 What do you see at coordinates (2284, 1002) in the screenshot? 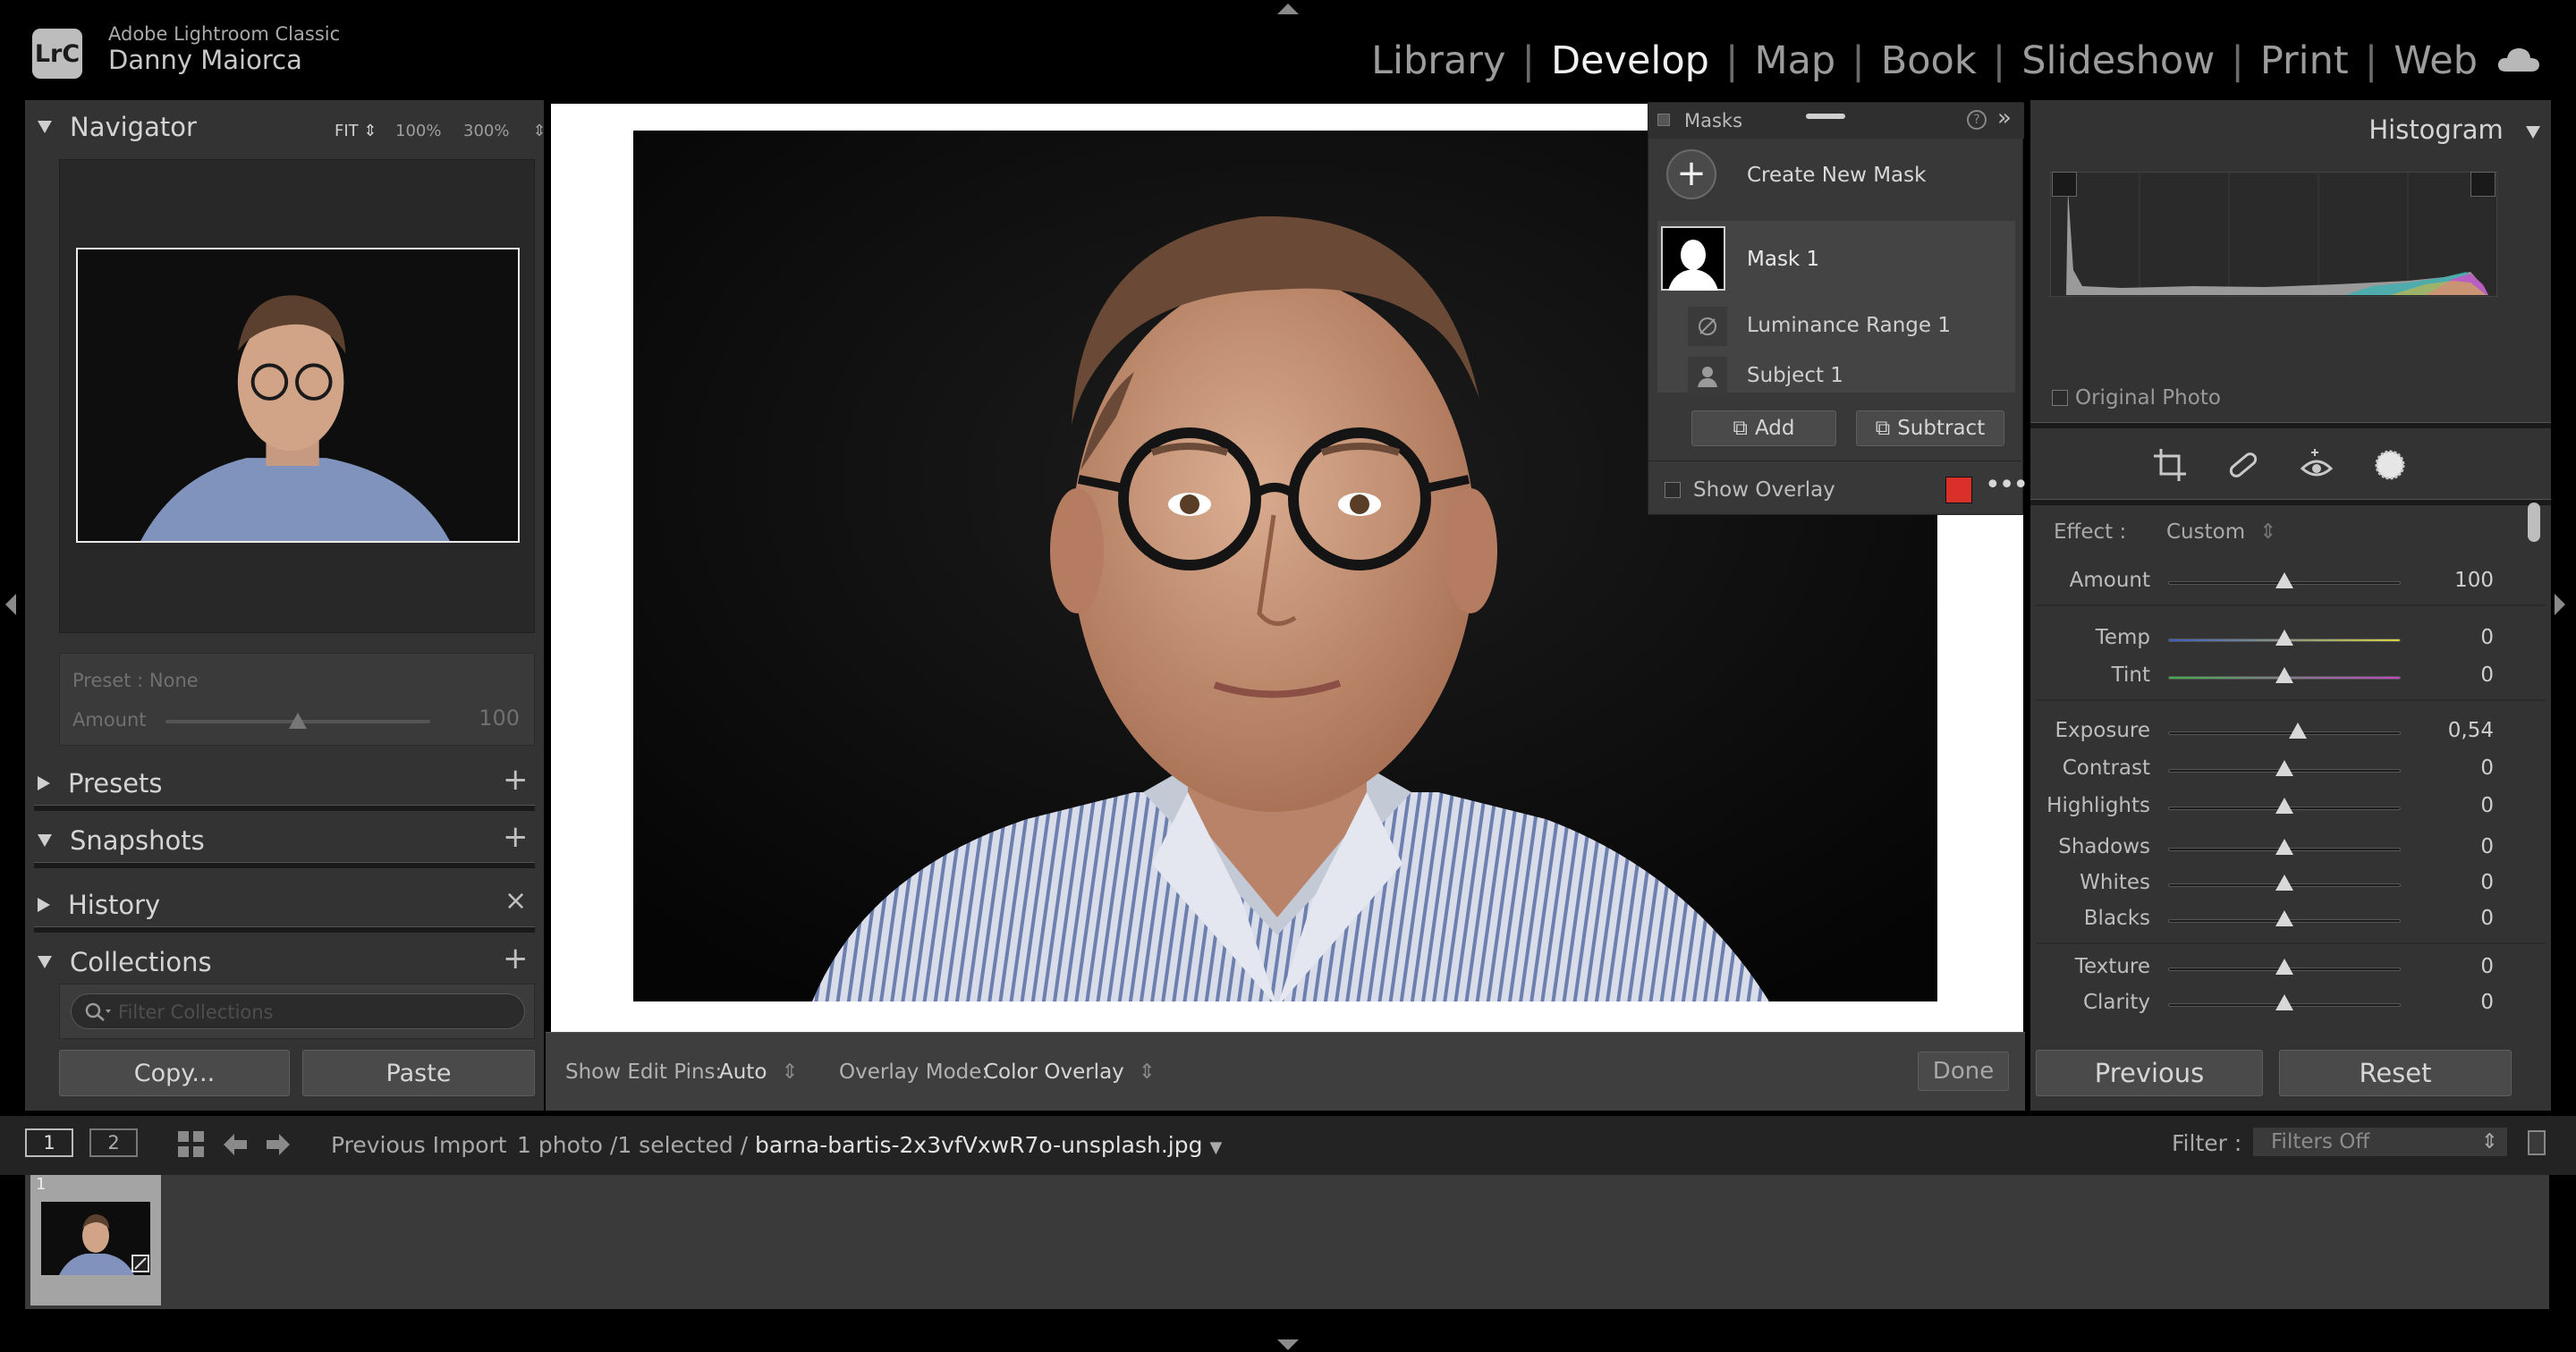
I see `slider-thumb-clarity` at bounding box center [2284, 1002].